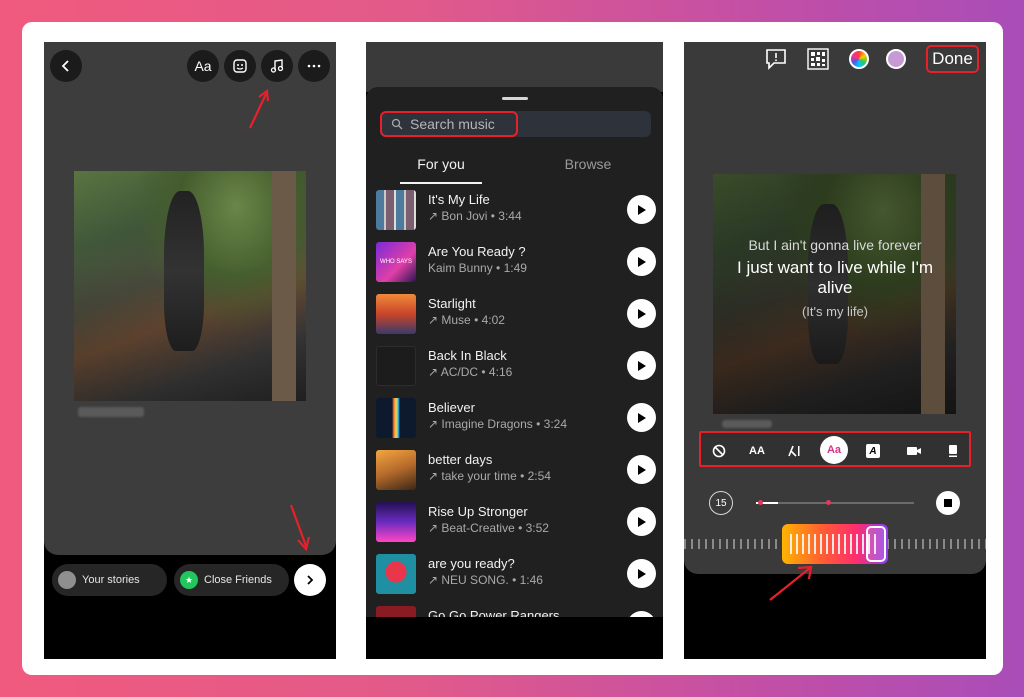 The width and height of the screenshot is (1024, 697). I want to click on sticker-icon, so click(240, 66).